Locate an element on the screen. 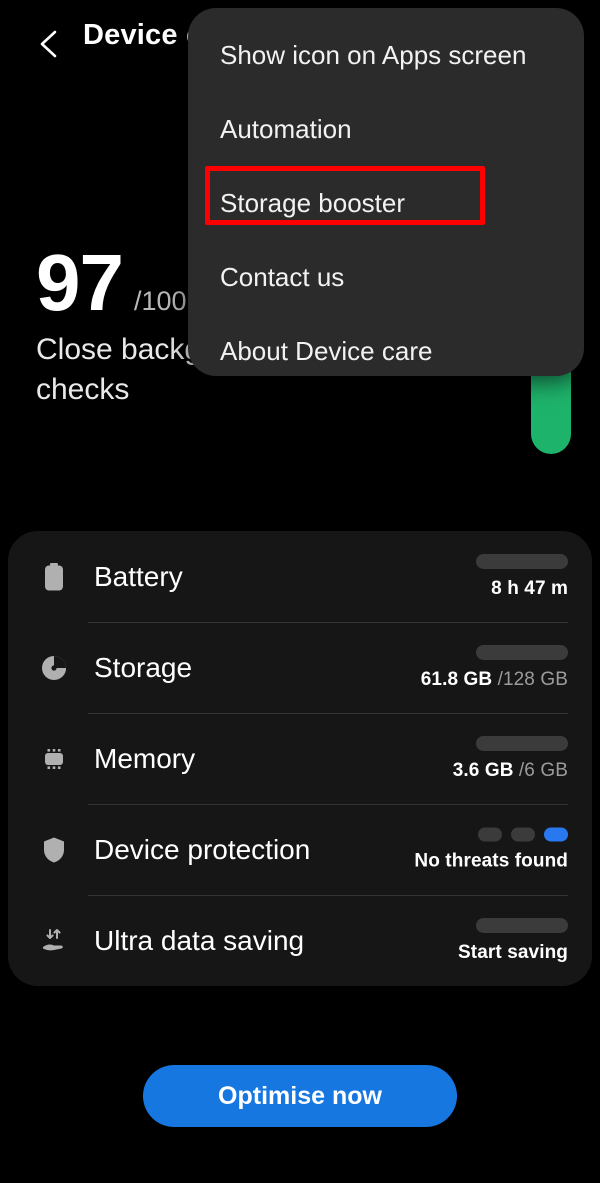 The height and width of the screenshot is (1183, 600). protection-dot-active is located at coordinates (556, 834).